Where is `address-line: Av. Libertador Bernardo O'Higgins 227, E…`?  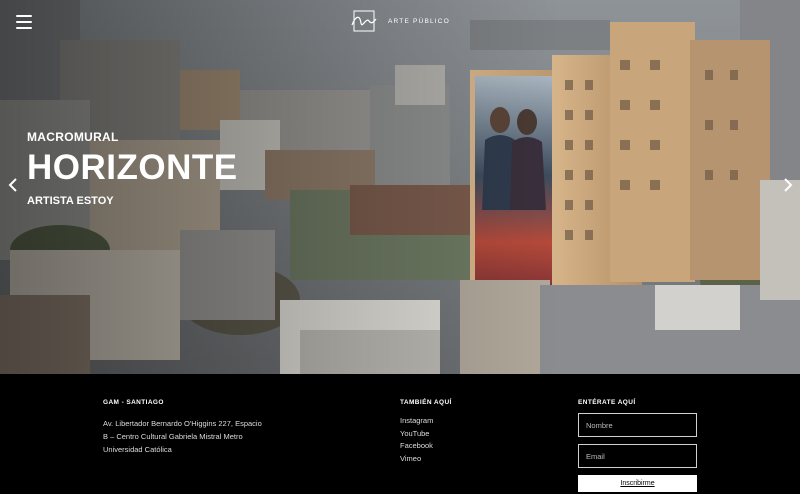 address-line: Av. Libertador Bernardo O'Higgins 227, E… is located at coordinates (182, 423).